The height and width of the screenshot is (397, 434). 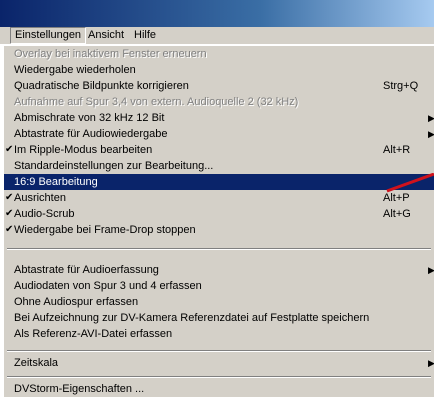 I want to click on menu-item-label: Overlay bei inaktivem Fenster erneuern, so click(x=110, y=54).